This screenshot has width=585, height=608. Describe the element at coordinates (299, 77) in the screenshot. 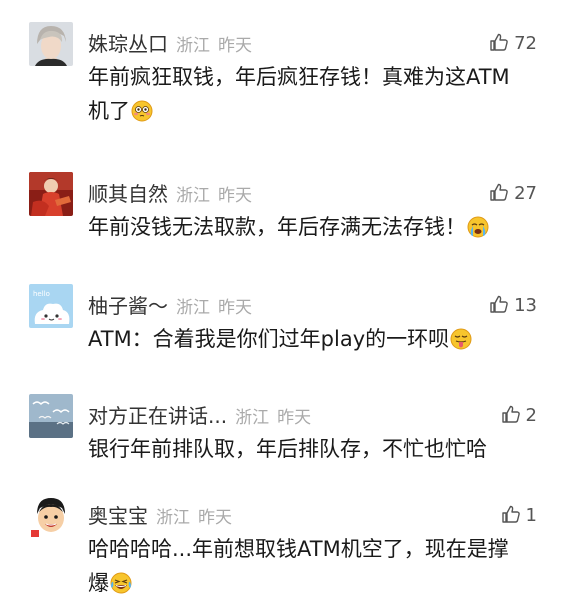

I see `comment-text-line: 年前疯狂取钱，年后疯狂存钱！真难为这ATM` at that location.